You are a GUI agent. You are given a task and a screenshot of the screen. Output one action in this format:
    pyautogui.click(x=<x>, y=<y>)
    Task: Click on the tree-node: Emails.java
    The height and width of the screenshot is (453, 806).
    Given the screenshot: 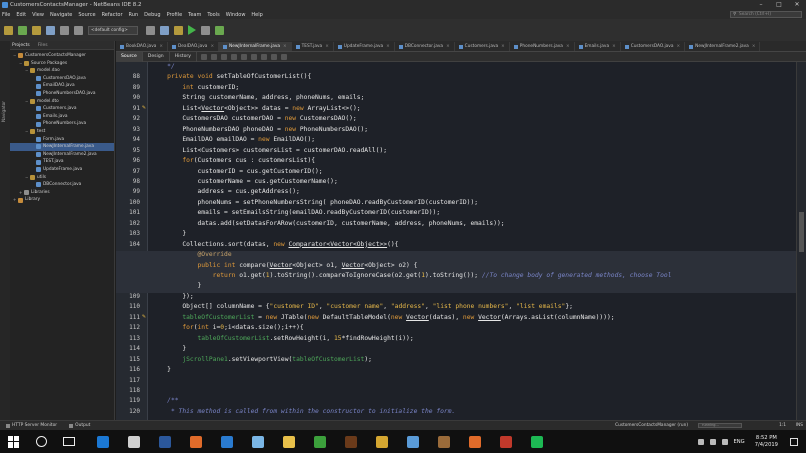 What is the action you would take?
    pyautogui.click(x=62, y=117)
    